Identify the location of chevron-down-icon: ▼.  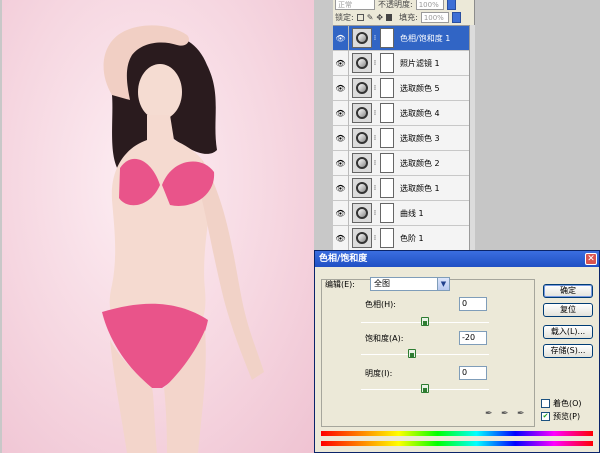
(443, 284).